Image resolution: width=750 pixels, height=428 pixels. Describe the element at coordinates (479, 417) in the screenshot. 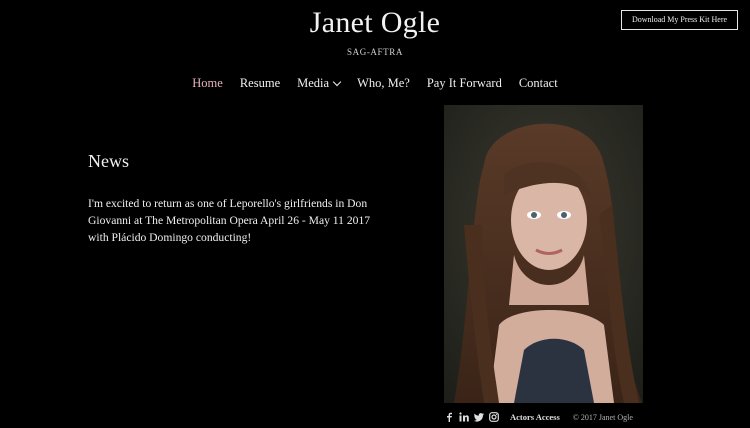

I see `twitter-icon` at that location.